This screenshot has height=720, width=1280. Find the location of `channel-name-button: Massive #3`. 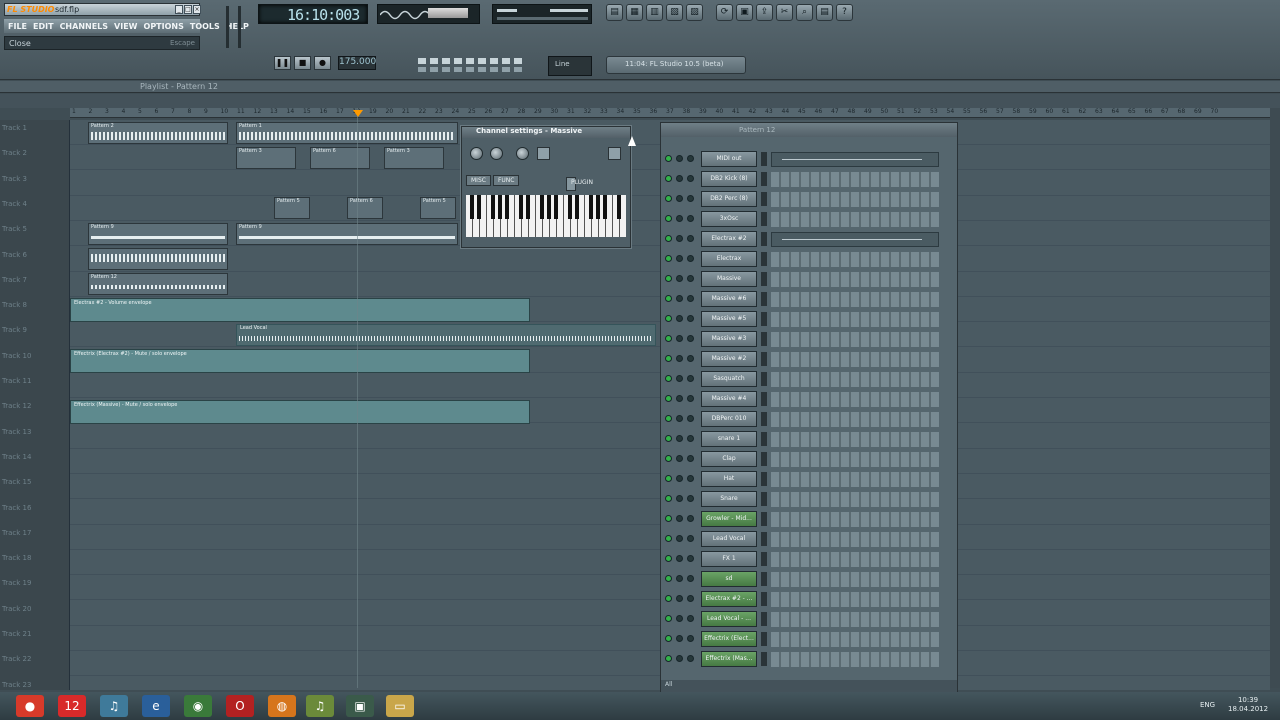

channel-name-button: Massive #3 is located at coordinates (729, 339).